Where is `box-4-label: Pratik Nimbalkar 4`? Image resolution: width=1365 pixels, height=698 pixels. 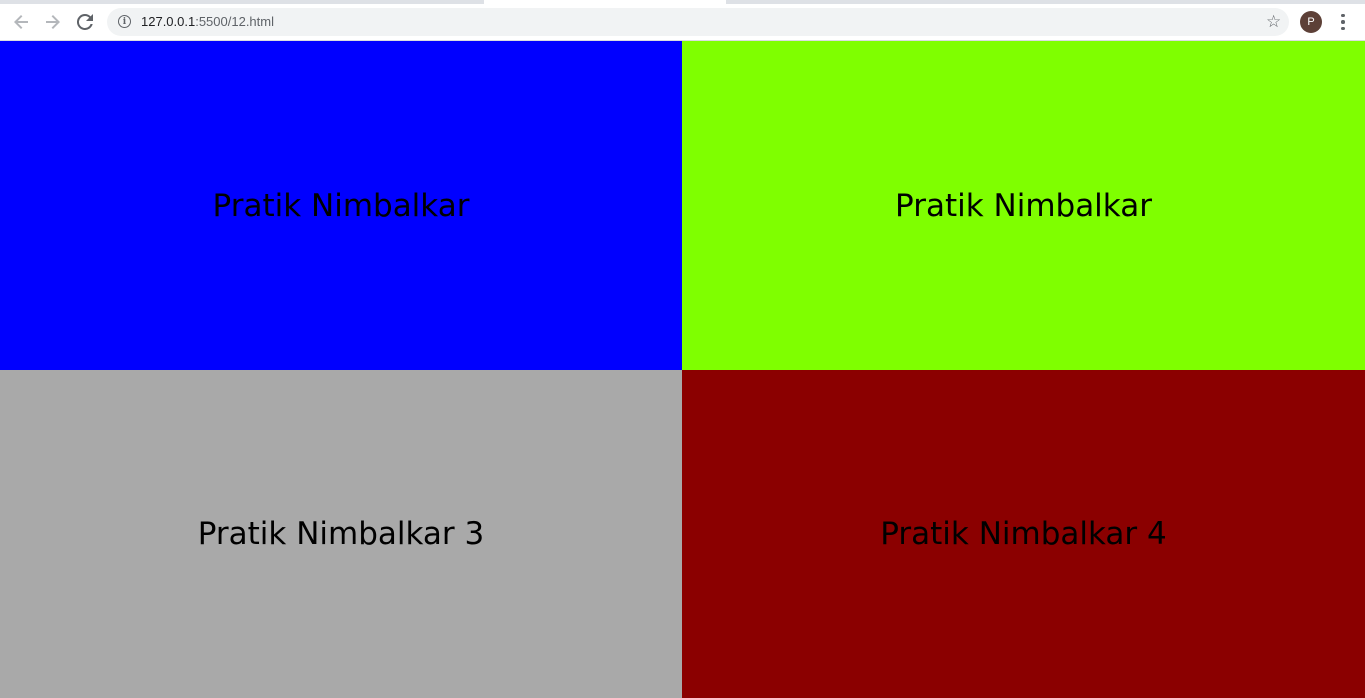
box-4-label: Pratik Nimbalkar 4 is located at coordinates (1023, 534).